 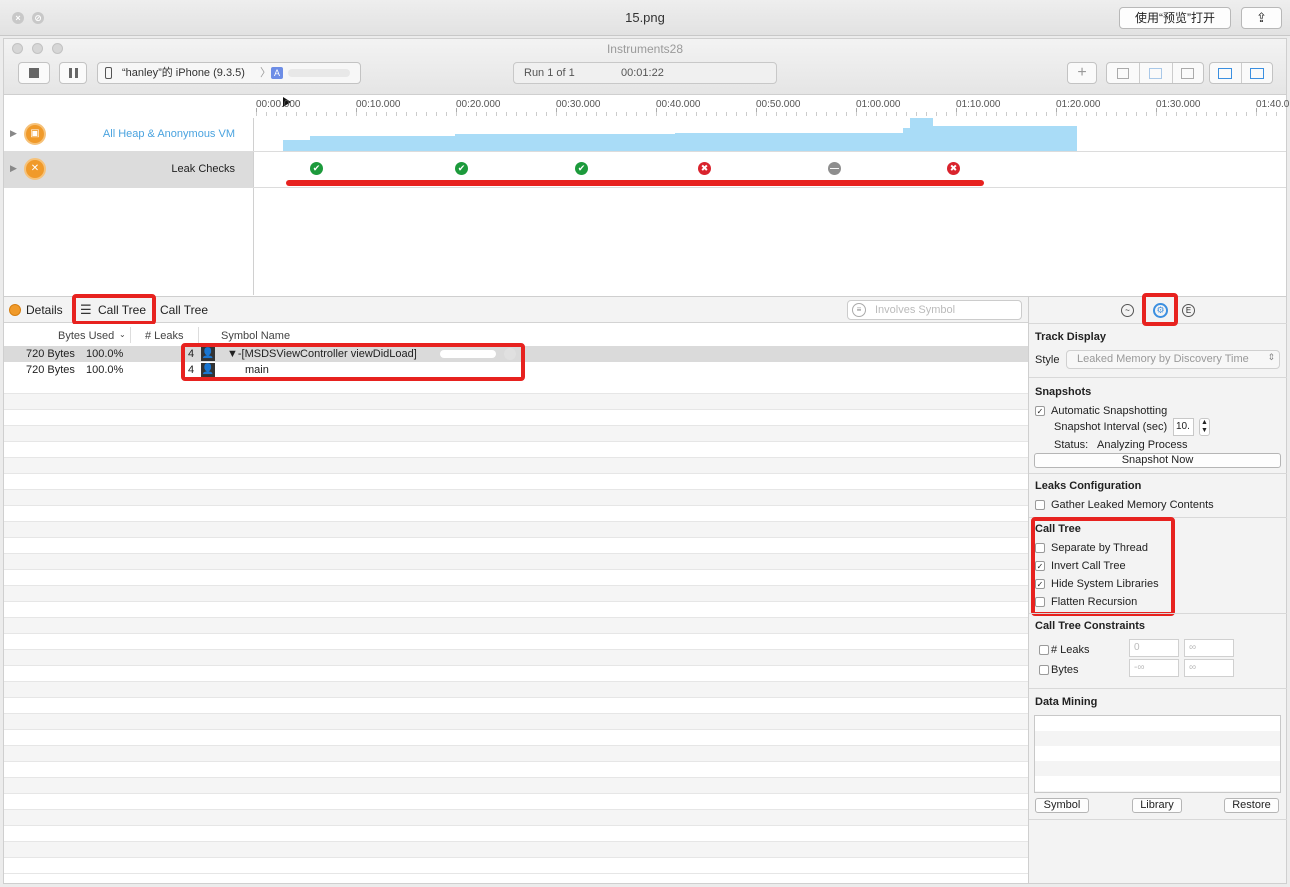 What do you see at coordinates (105, 370) in the screenshot?
I see `row-percent: 100.0%` at bounding box center [105, 370].